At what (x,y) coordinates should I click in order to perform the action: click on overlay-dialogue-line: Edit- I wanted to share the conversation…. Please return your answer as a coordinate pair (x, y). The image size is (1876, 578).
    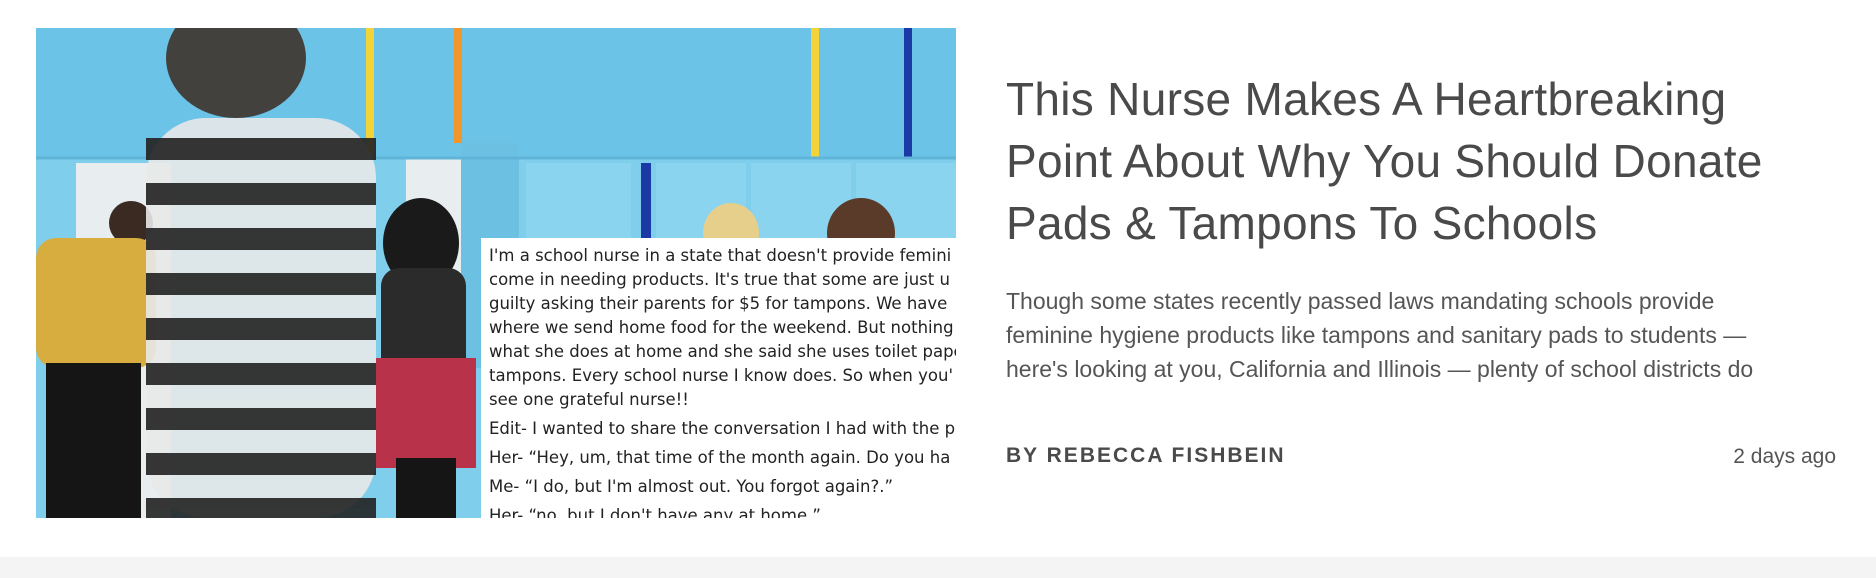
    Looking at the image, I should click on (722, 428).